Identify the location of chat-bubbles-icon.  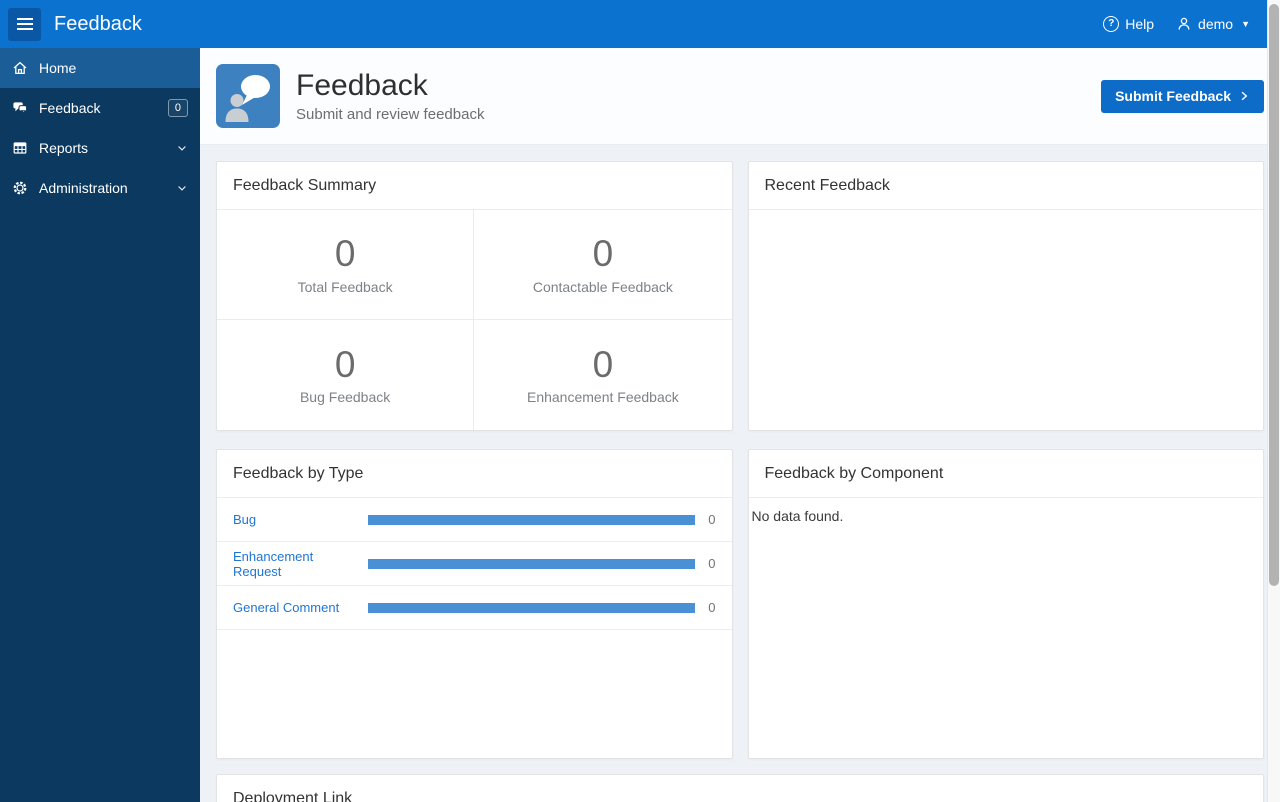
(20, 108).